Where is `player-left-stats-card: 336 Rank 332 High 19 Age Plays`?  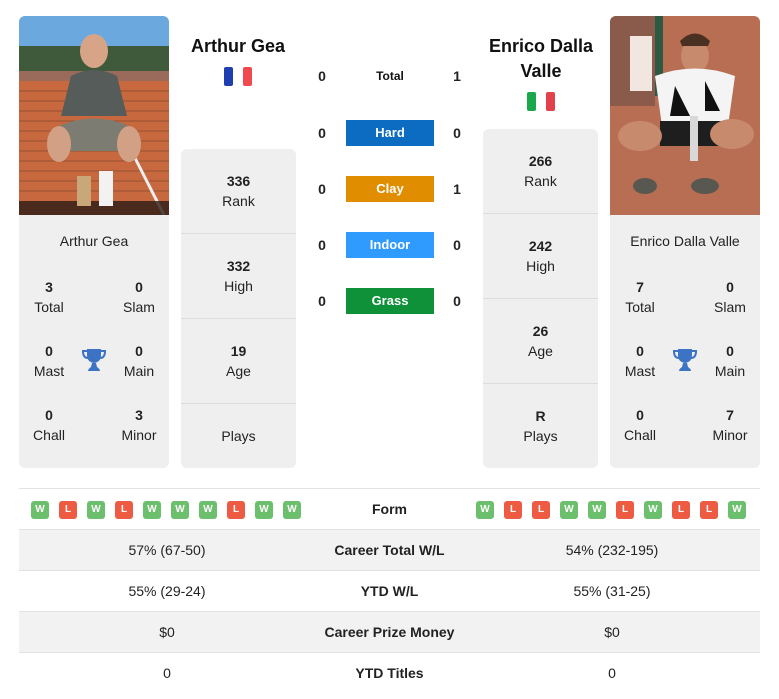
player-left-stats-card: 336 Rank 332 High 19 Age Plays is located at coordinates (238, 308).